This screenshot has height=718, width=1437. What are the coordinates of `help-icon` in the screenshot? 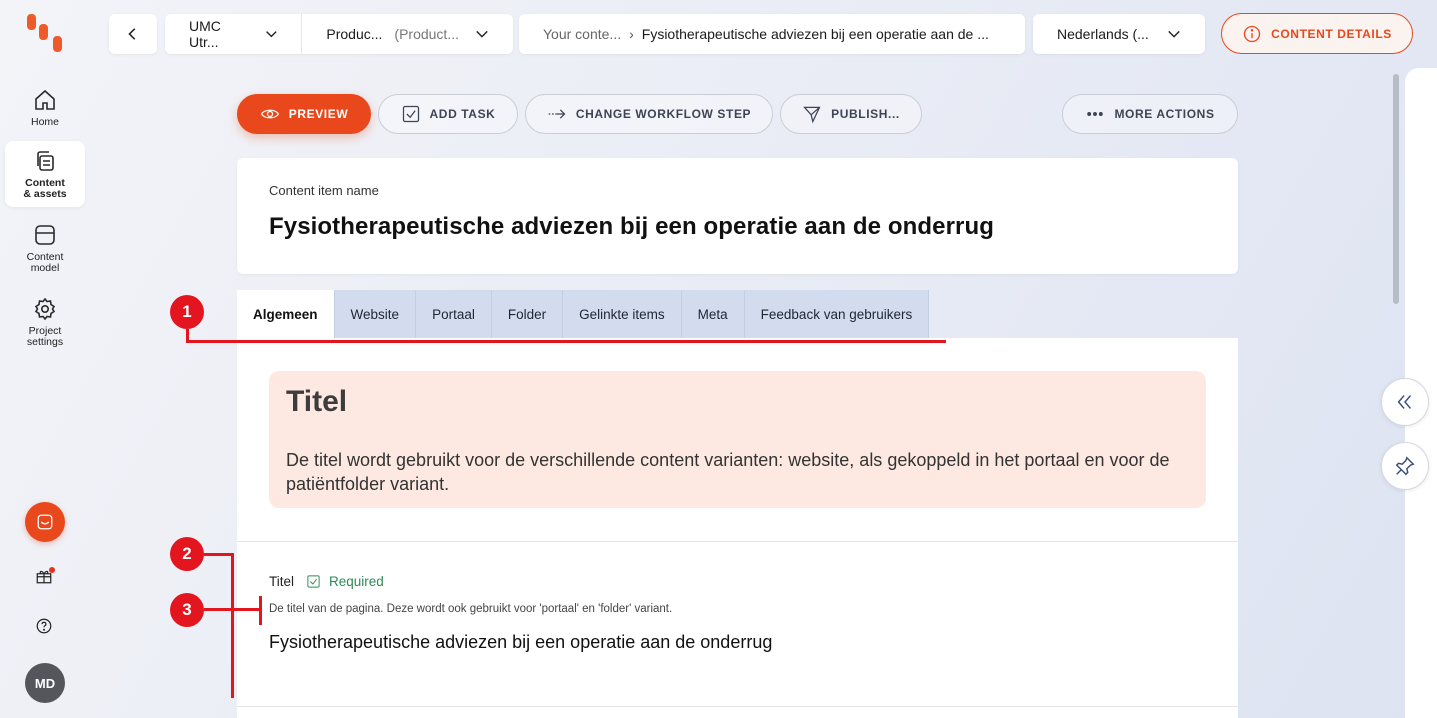 It's located at (44, 626).